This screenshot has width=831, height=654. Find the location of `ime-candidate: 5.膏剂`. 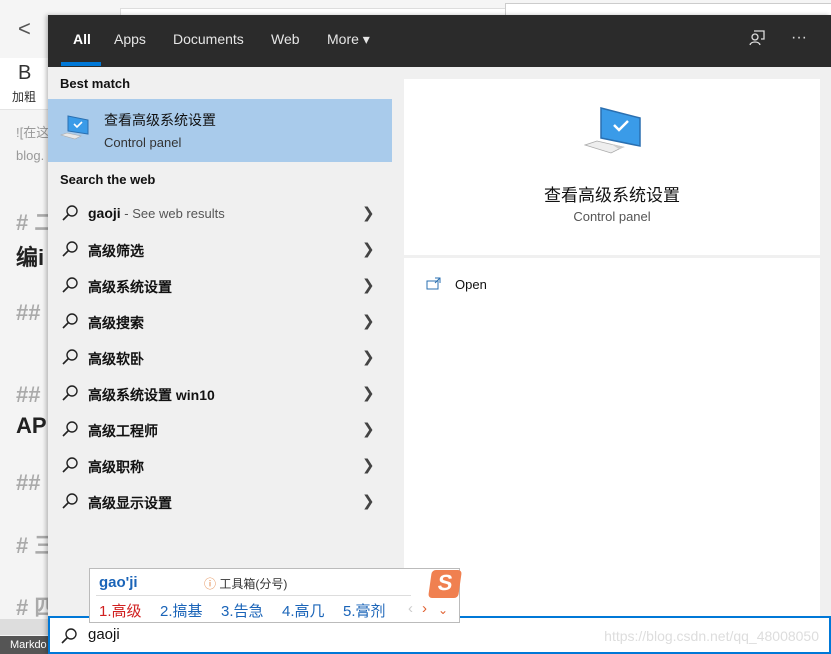

ime-candidate: 5.膏剂 is located at coordinates (364, 610).